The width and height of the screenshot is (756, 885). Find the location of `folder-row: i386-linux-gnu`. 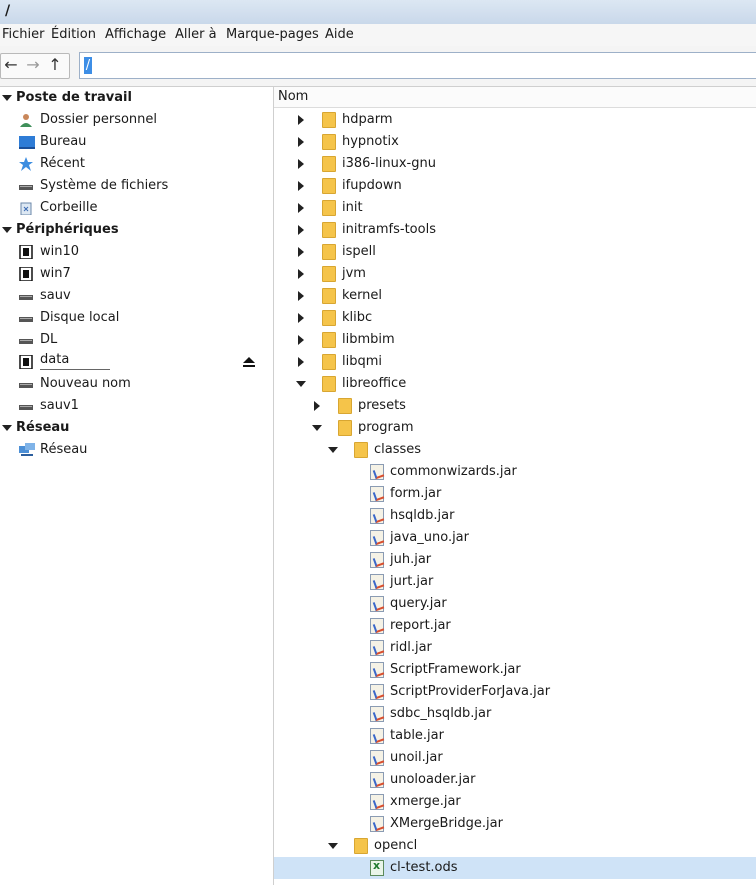

folder-row: i386-linux-gnu is located at coordinates (515, 164).